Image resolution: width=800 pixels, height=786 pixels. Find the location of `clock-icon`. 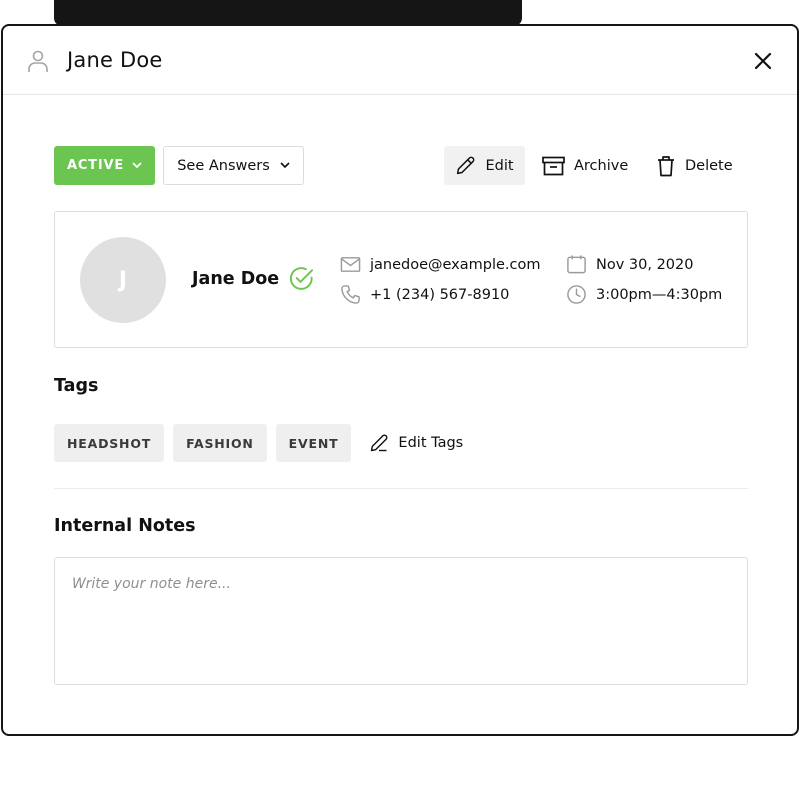

clock-icon is located at coordinates (576, 294).